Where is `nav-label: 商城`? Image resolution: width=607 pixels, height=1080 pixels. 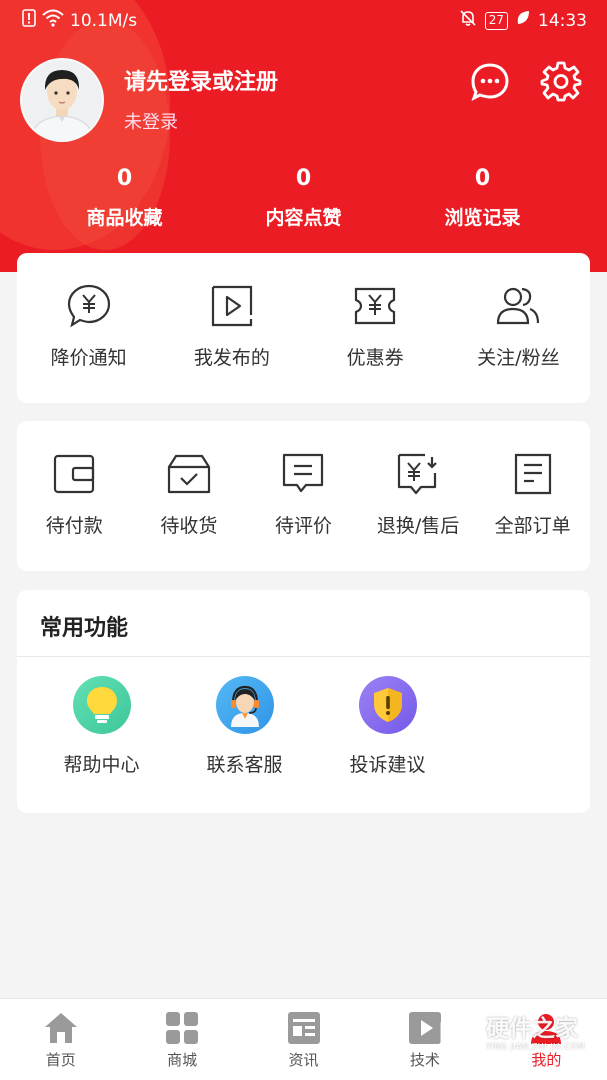
nav-label: 商城 is located at coordinates (182, 1060).